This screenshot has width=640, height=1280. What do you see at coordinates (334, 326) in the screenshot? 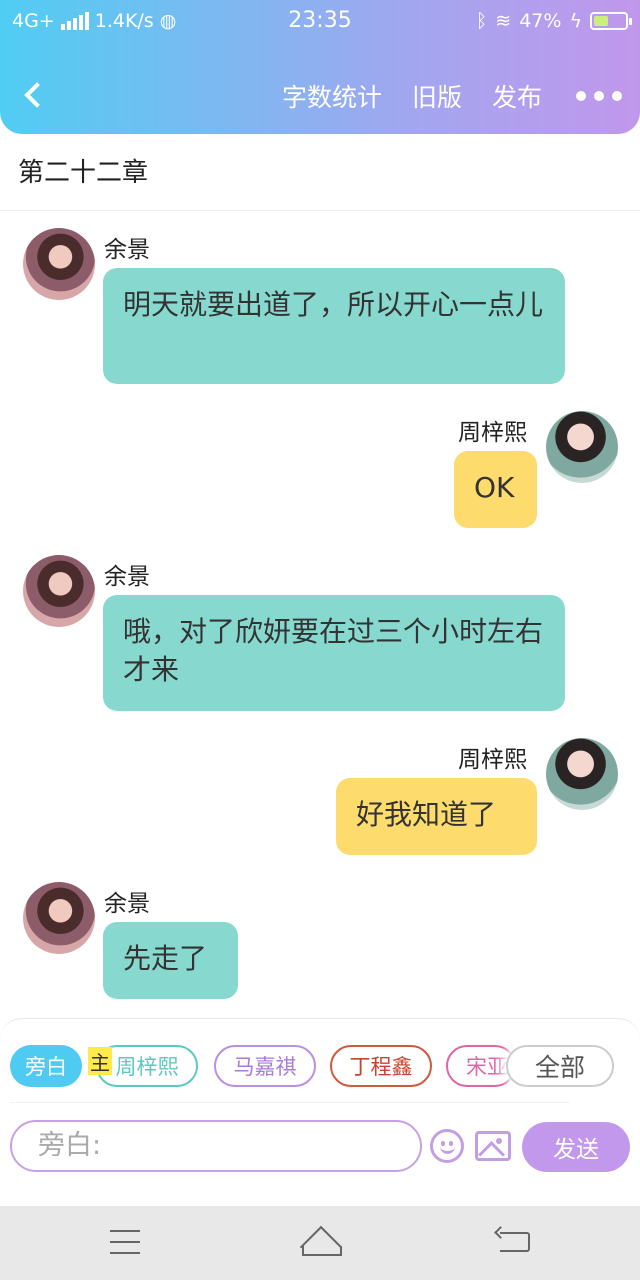
I see `message-bubble: 明天就要出道了，所以开心一点儿` at bounding box center [334, 326].